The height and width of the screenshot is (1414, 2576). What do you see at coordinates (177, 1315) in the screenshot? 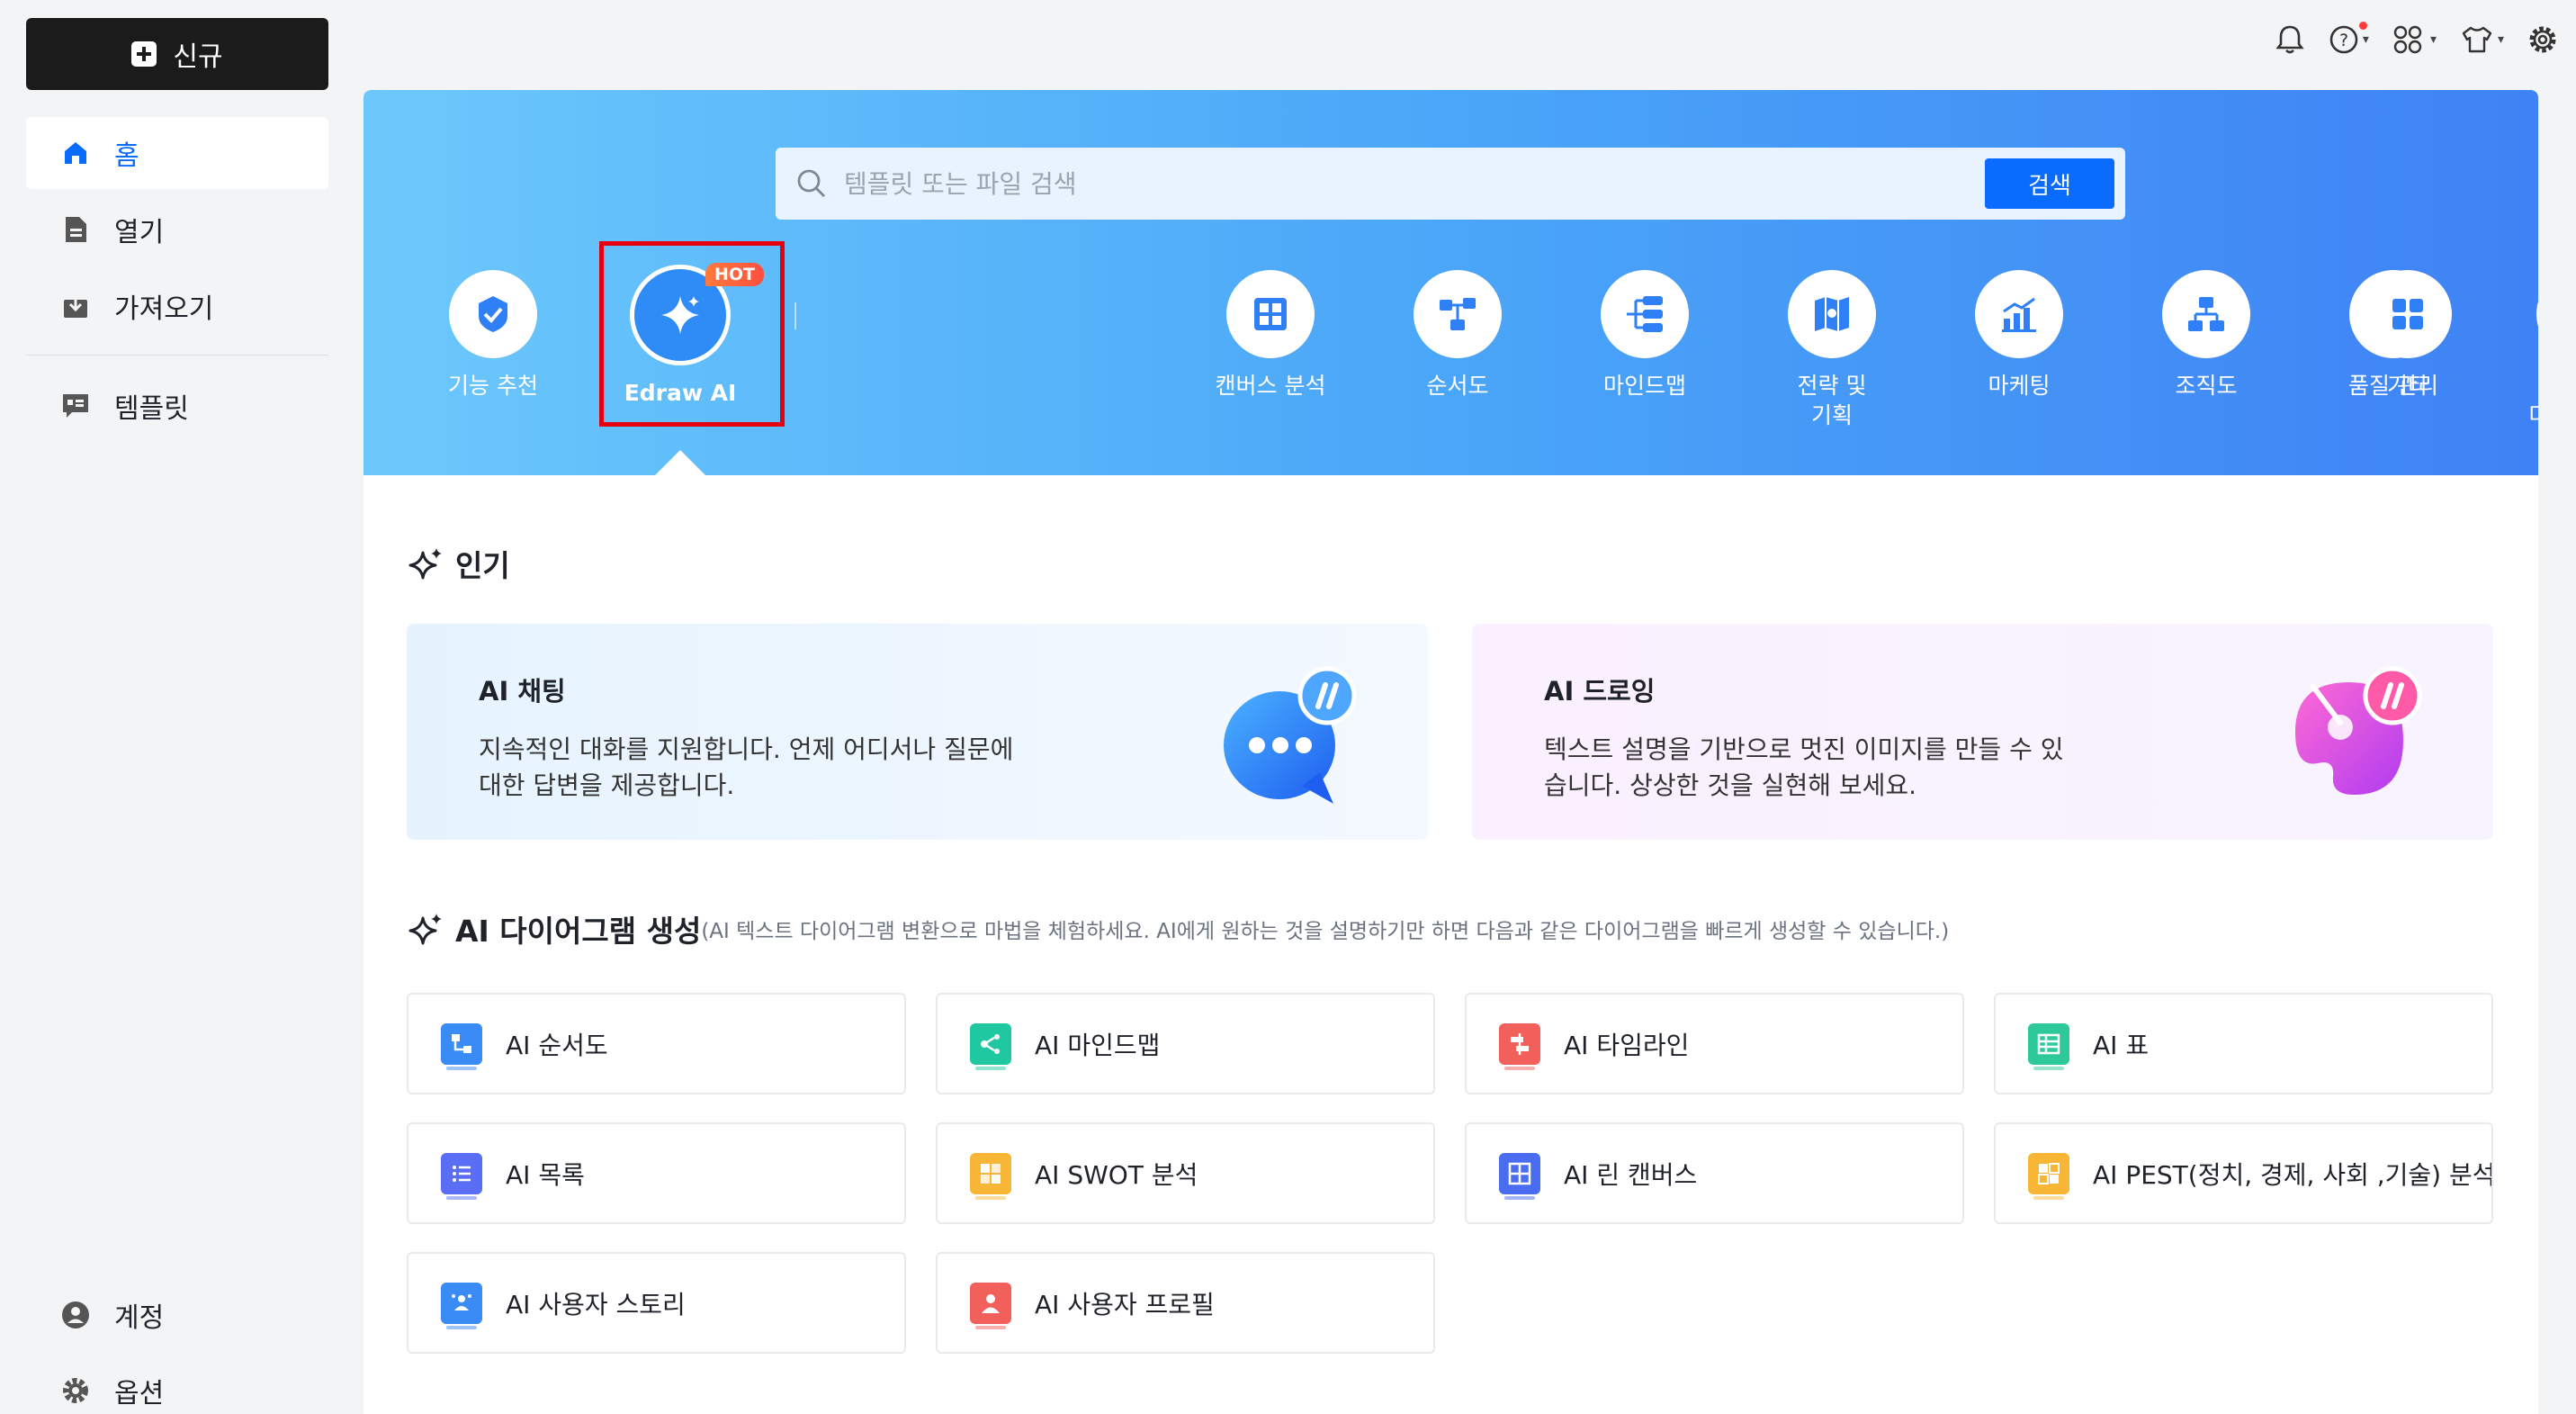
I see `sidebar-item-account: 계정` at bounding box center [177, 1315].